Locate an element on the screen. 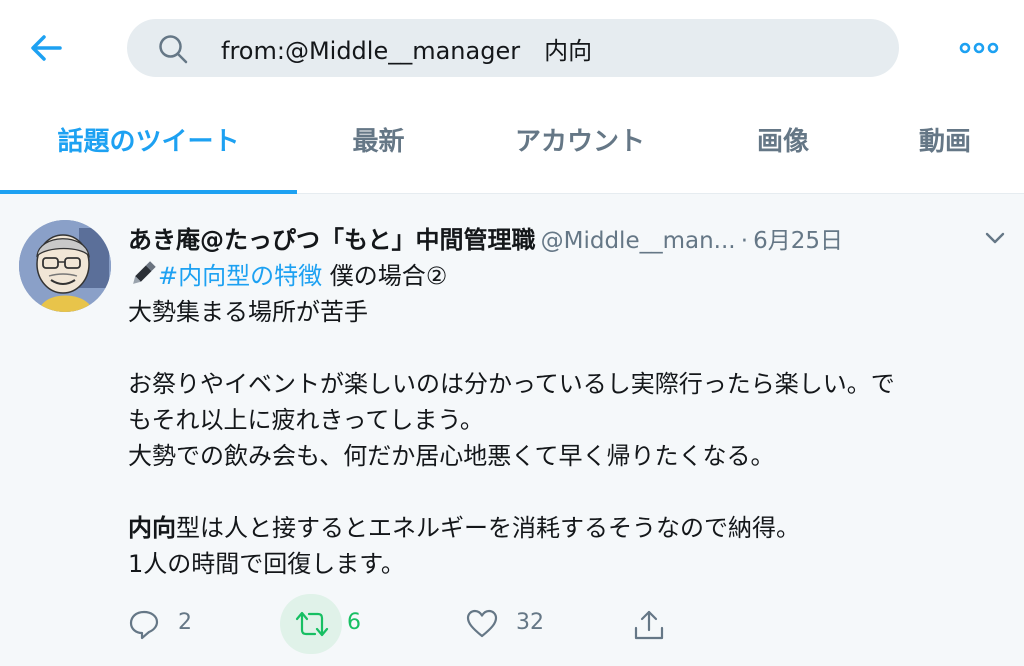 This screenshot has height=666, width=1024. like-button: 32 is located at coordinates (514, 624).